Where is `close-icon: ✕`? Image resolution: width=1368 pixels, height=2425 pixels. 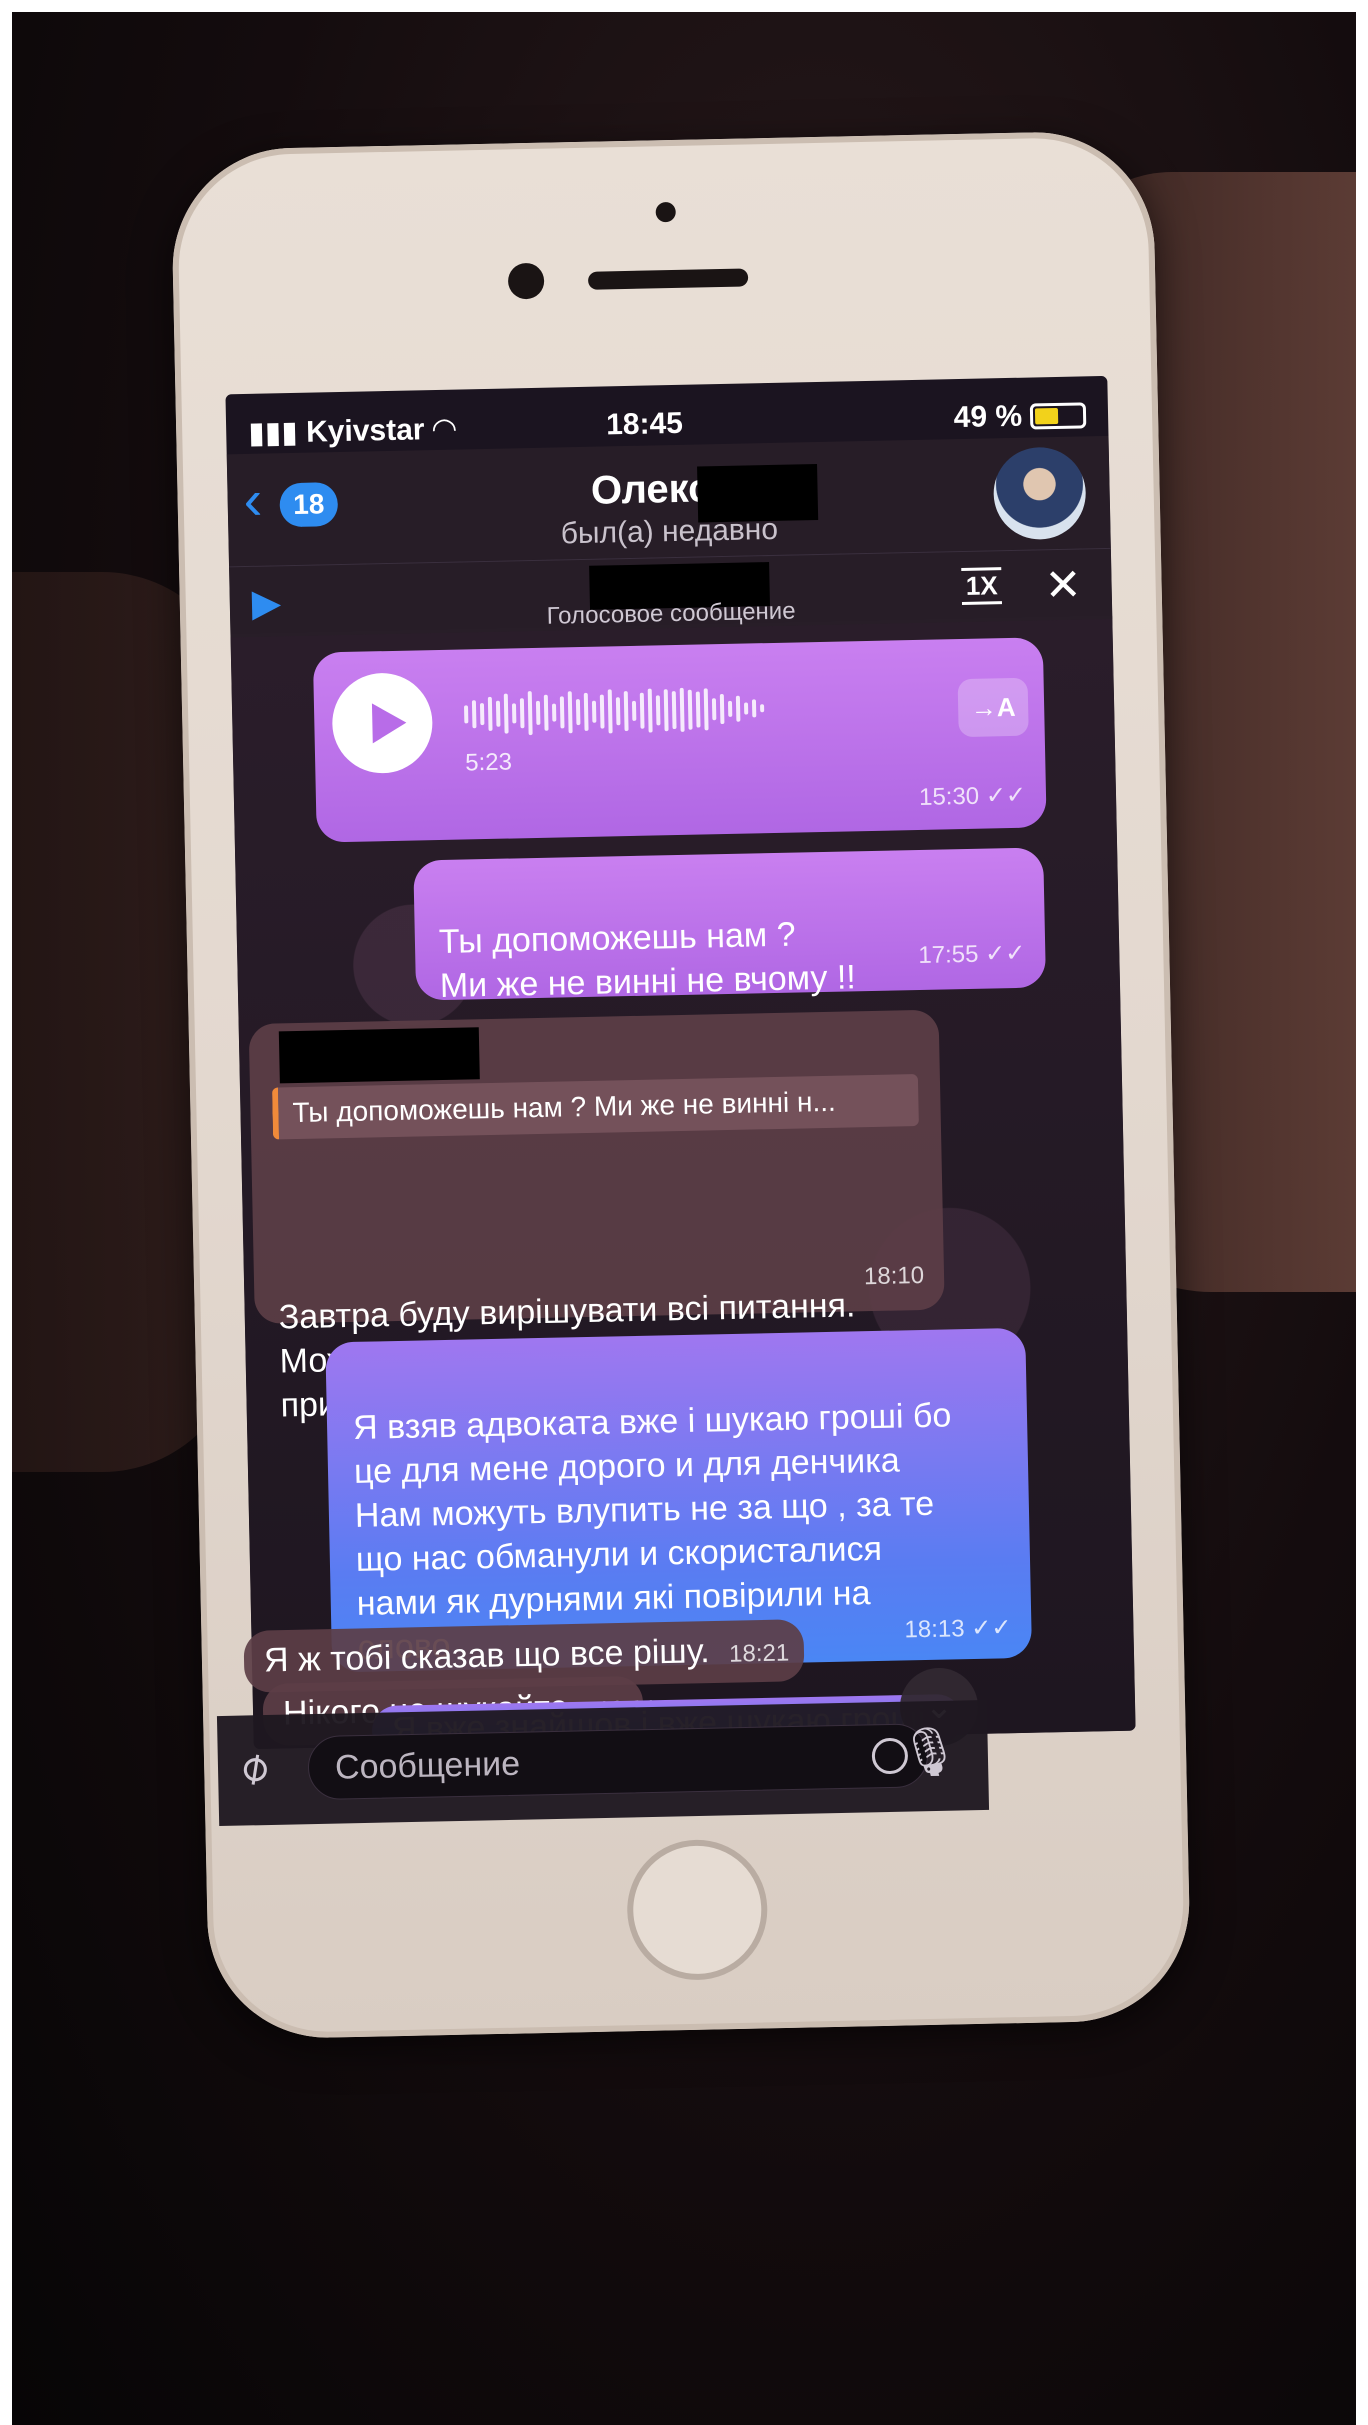
close-icon: ✕ is located at coordinates (1063, 586).